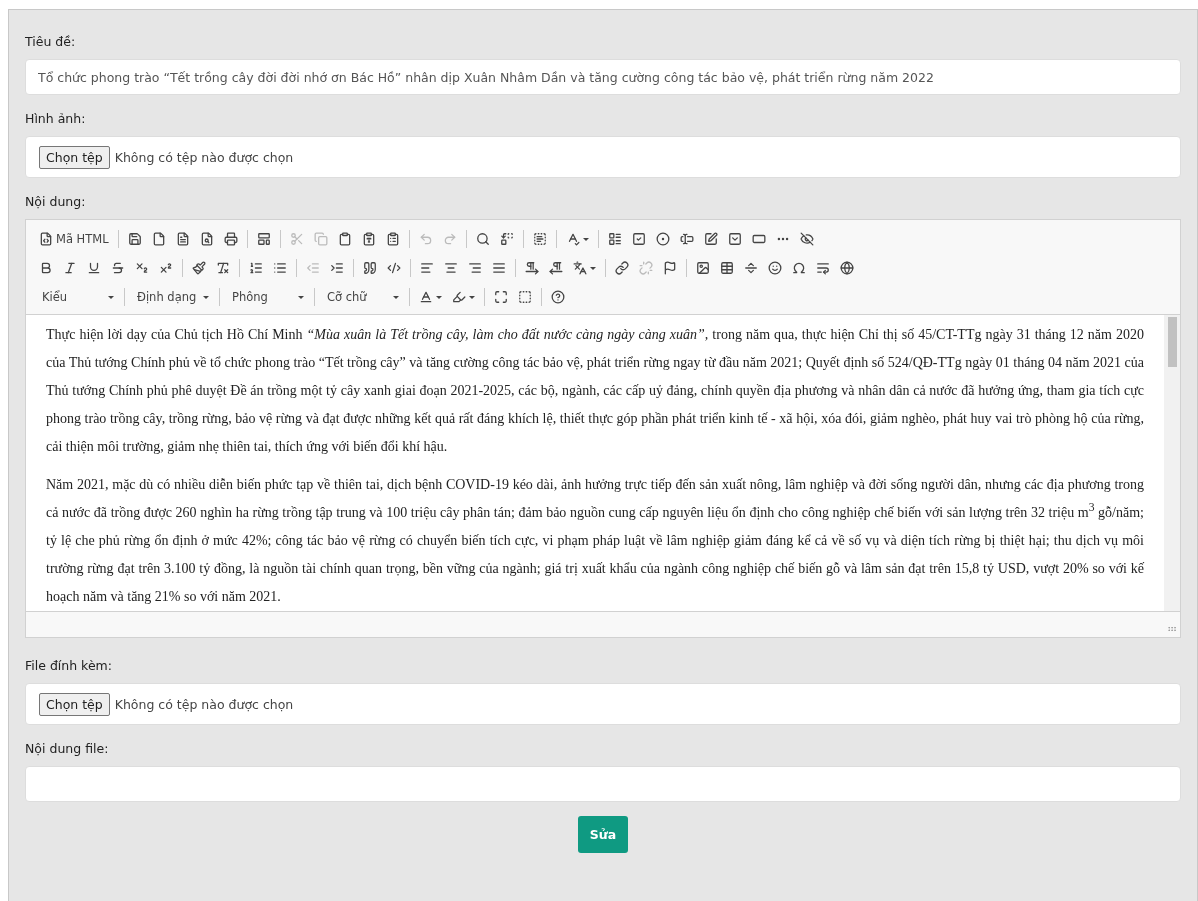 The image size is (1198, 901). I want to click on wrap-icon, so click(823, 268).